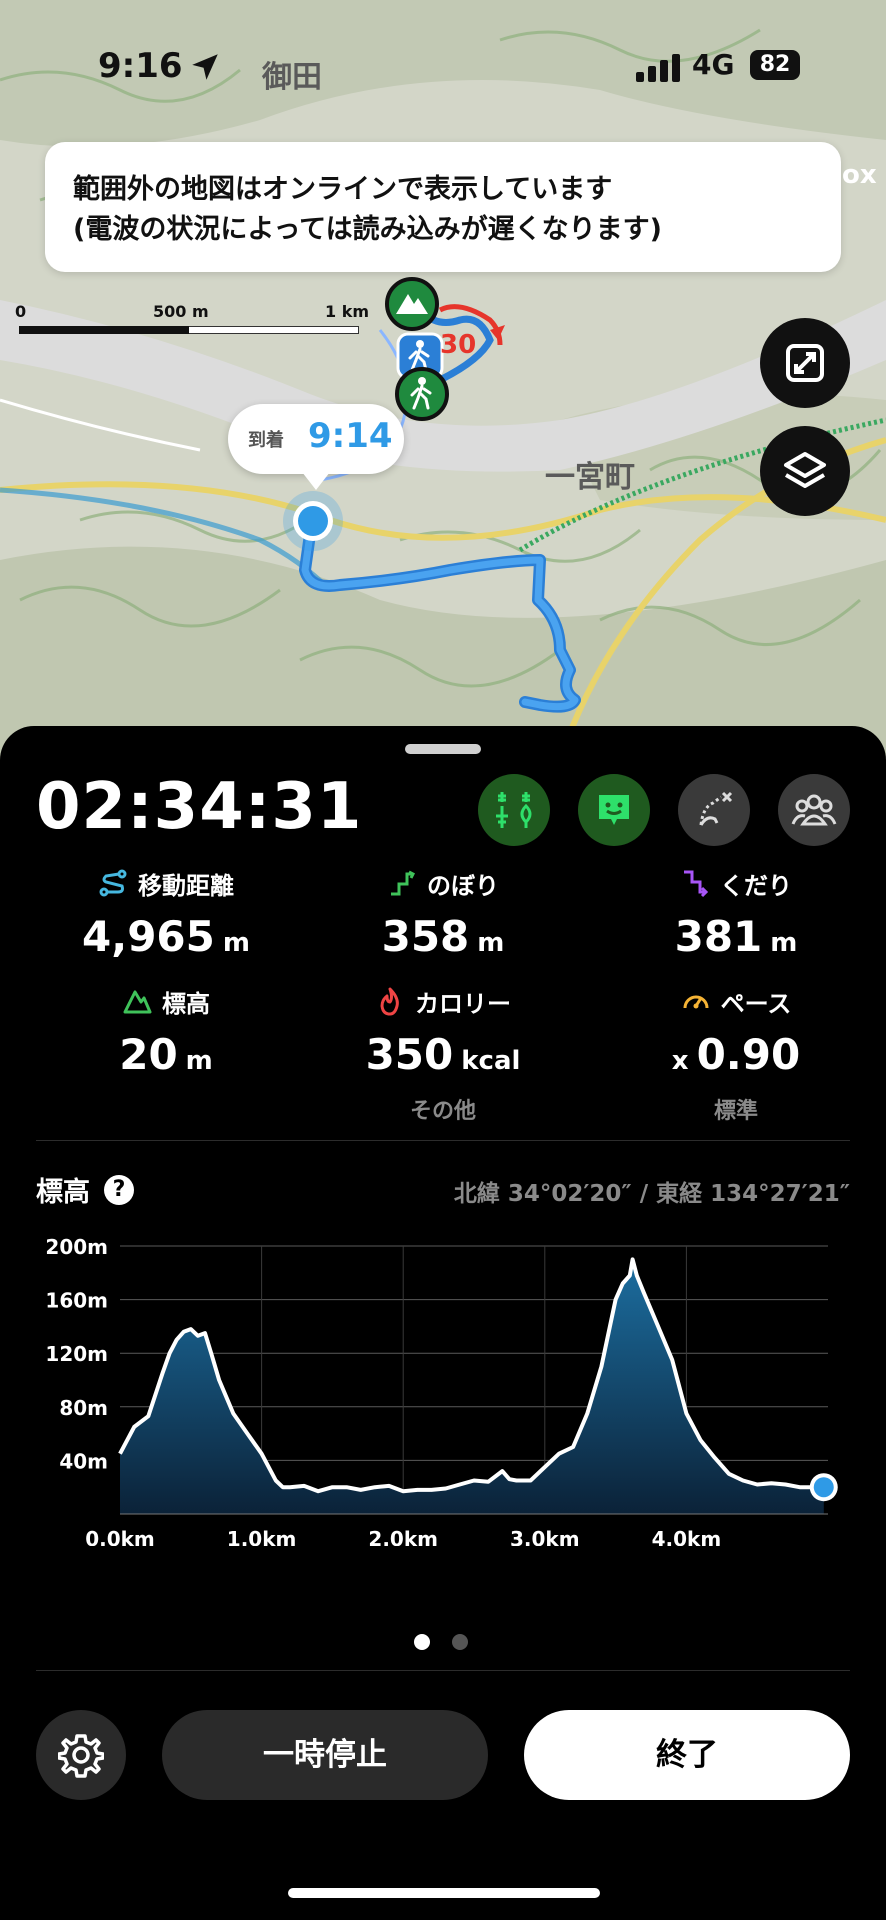  Describe the element at coordinates (181, 311) in the screenshot. I see `scale-label: 500 m` at that location.